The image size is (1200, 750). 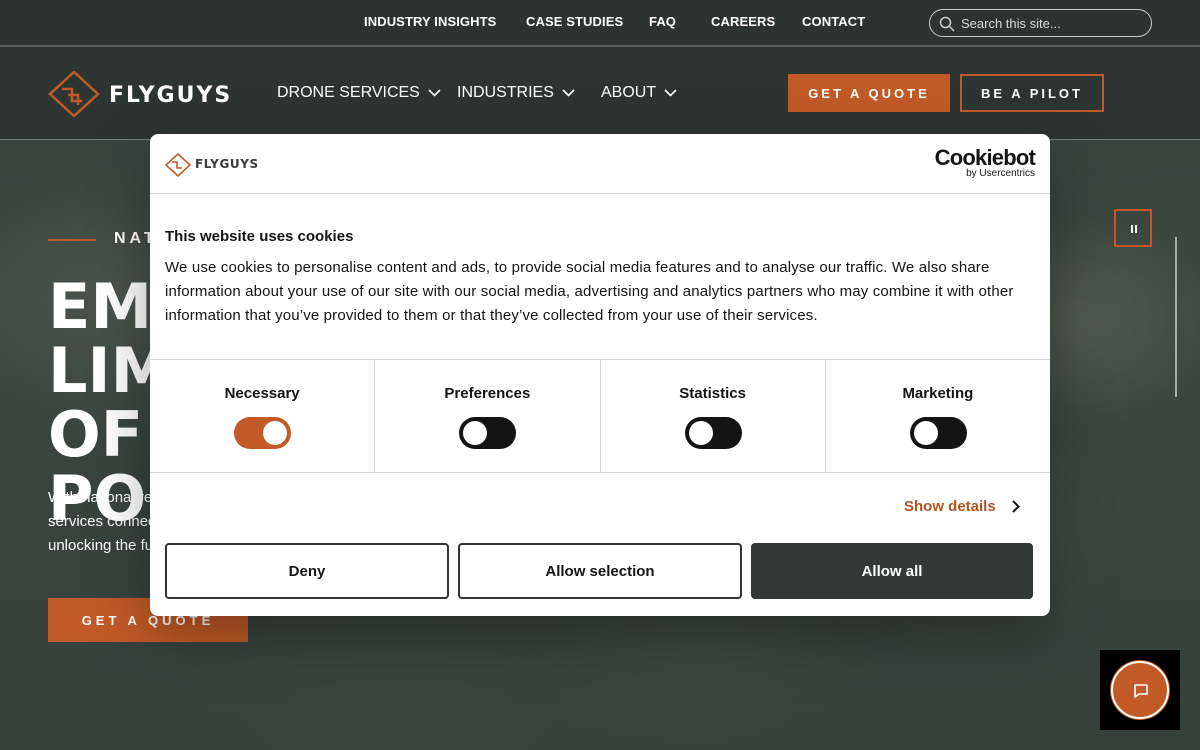 What do you see at coordinates (227, 164) in the screenshot?
I see `cookie-logo-text: FLYGUYS` at bounding box center [227, 164].